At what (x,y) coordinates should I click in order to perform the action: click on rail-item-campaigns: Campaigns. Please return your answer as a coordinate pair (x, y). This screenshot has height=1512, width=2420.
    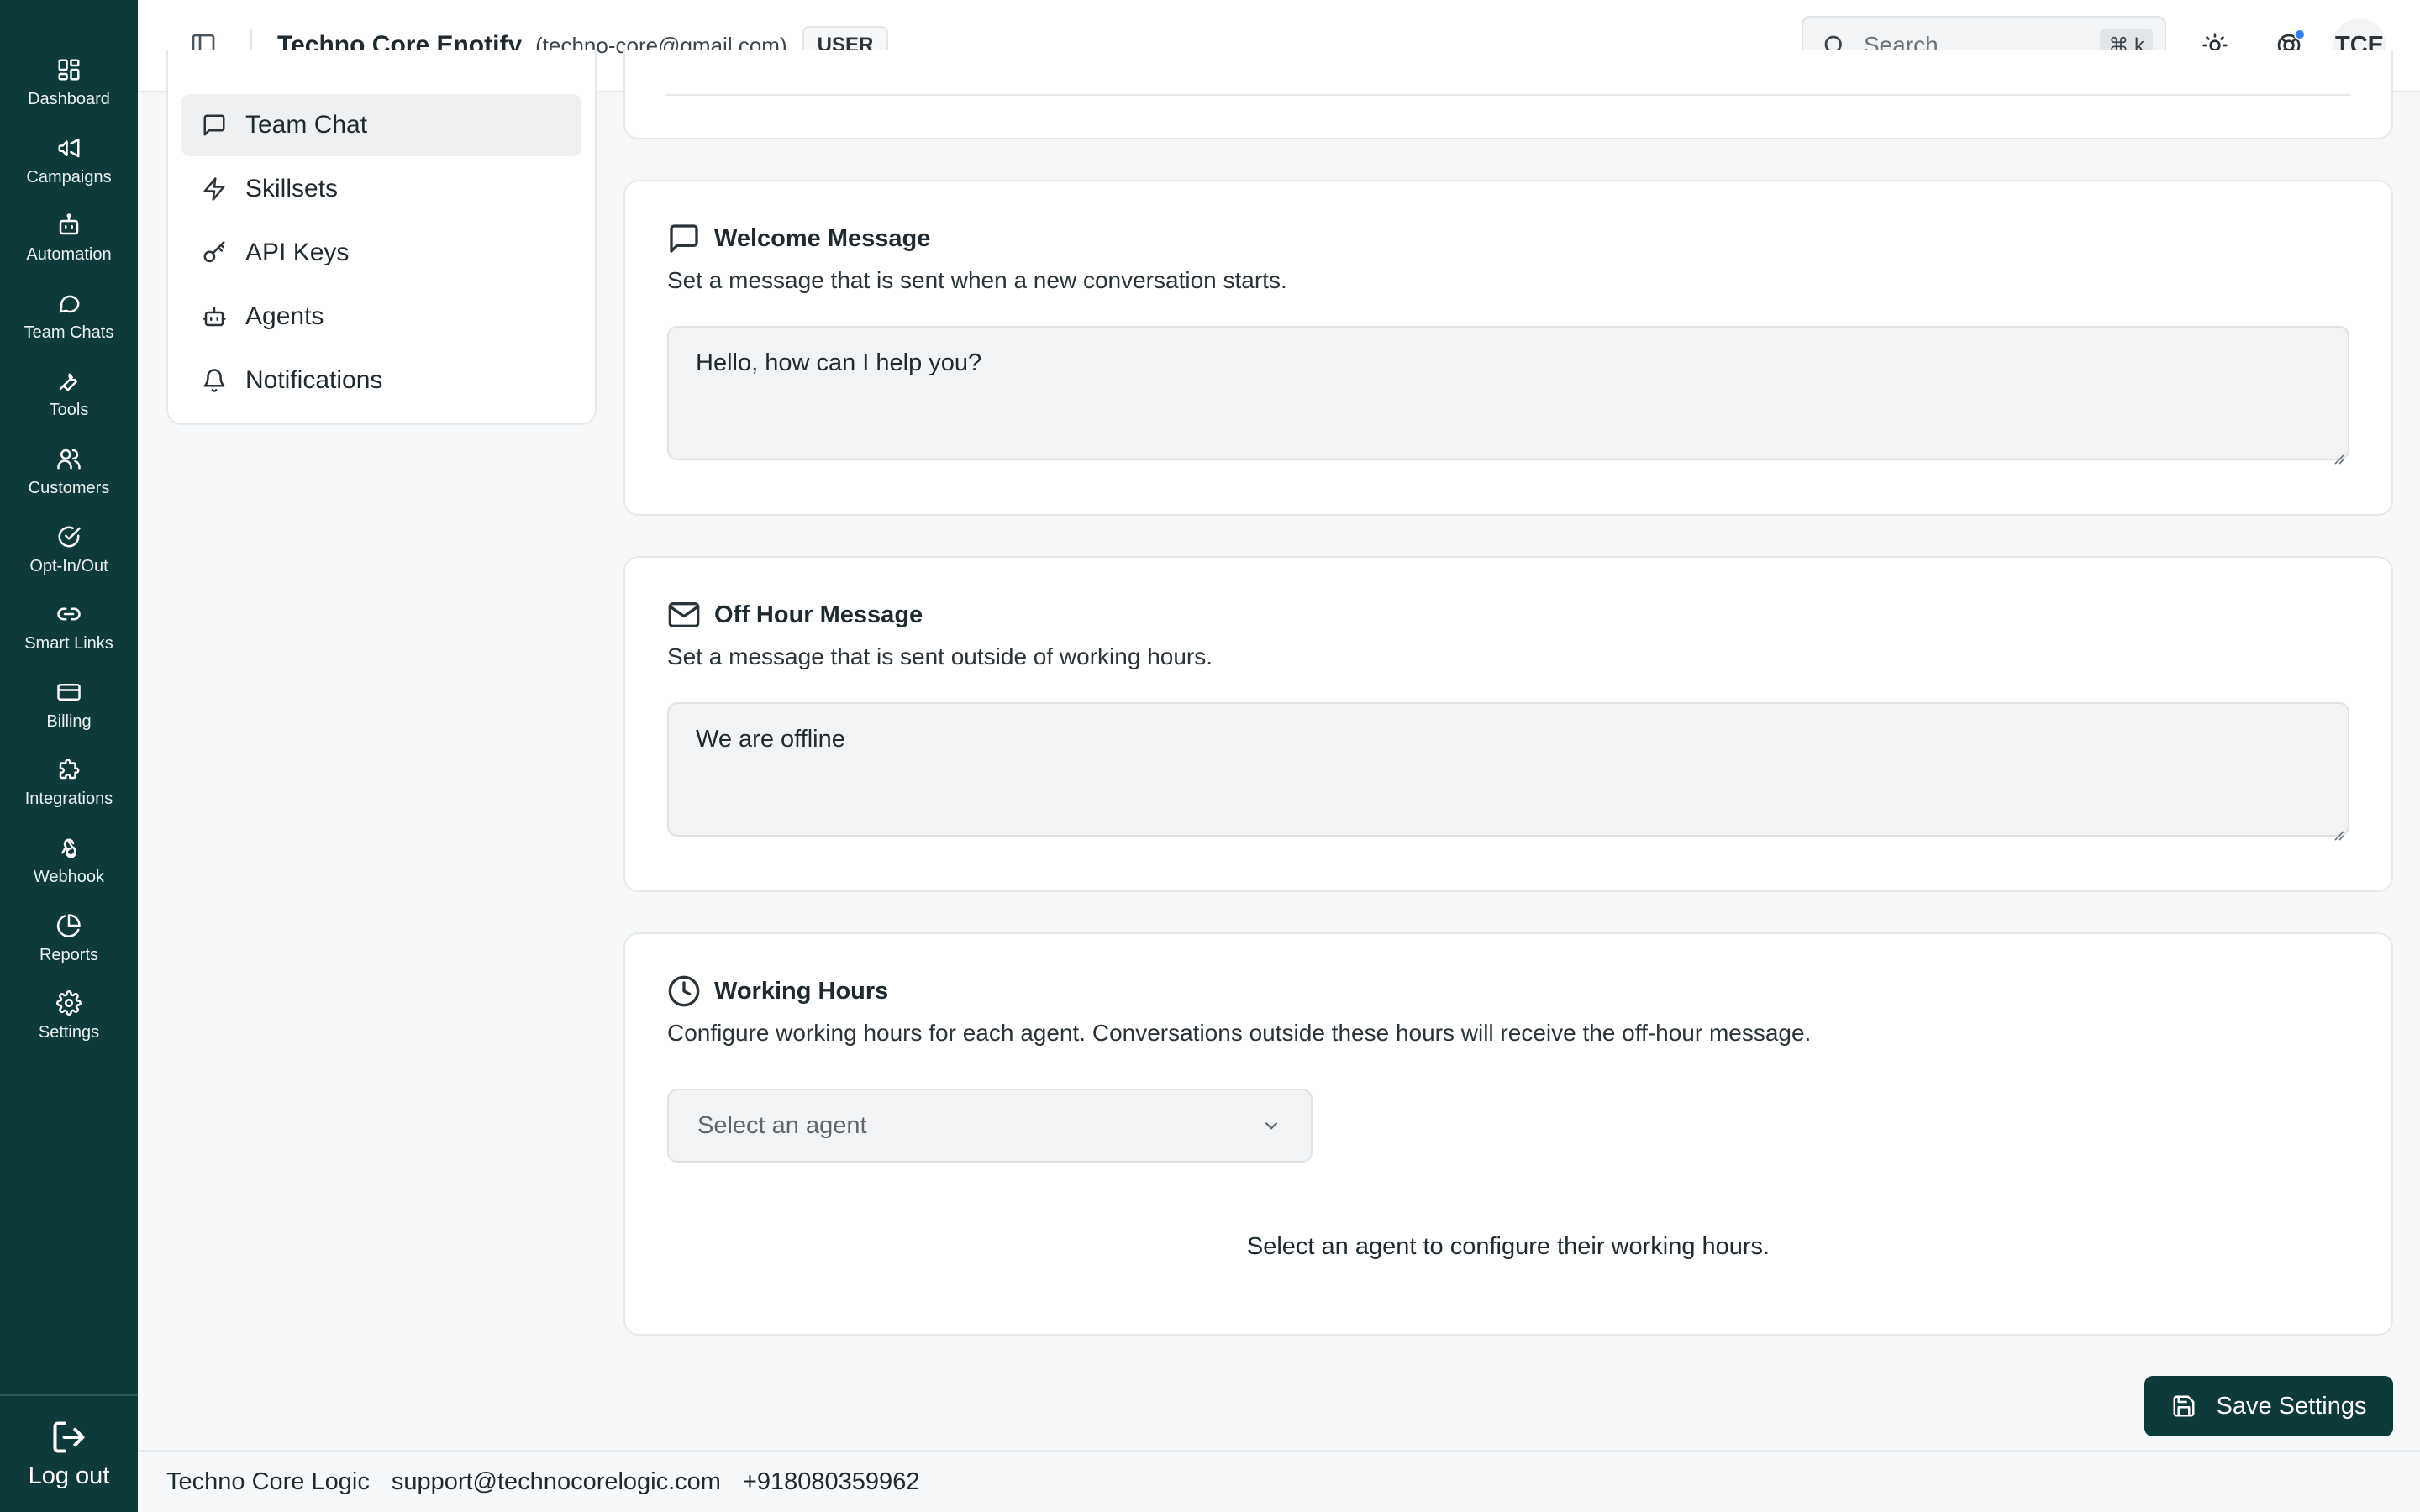
    Looking at the image, I should click on (69, 169).